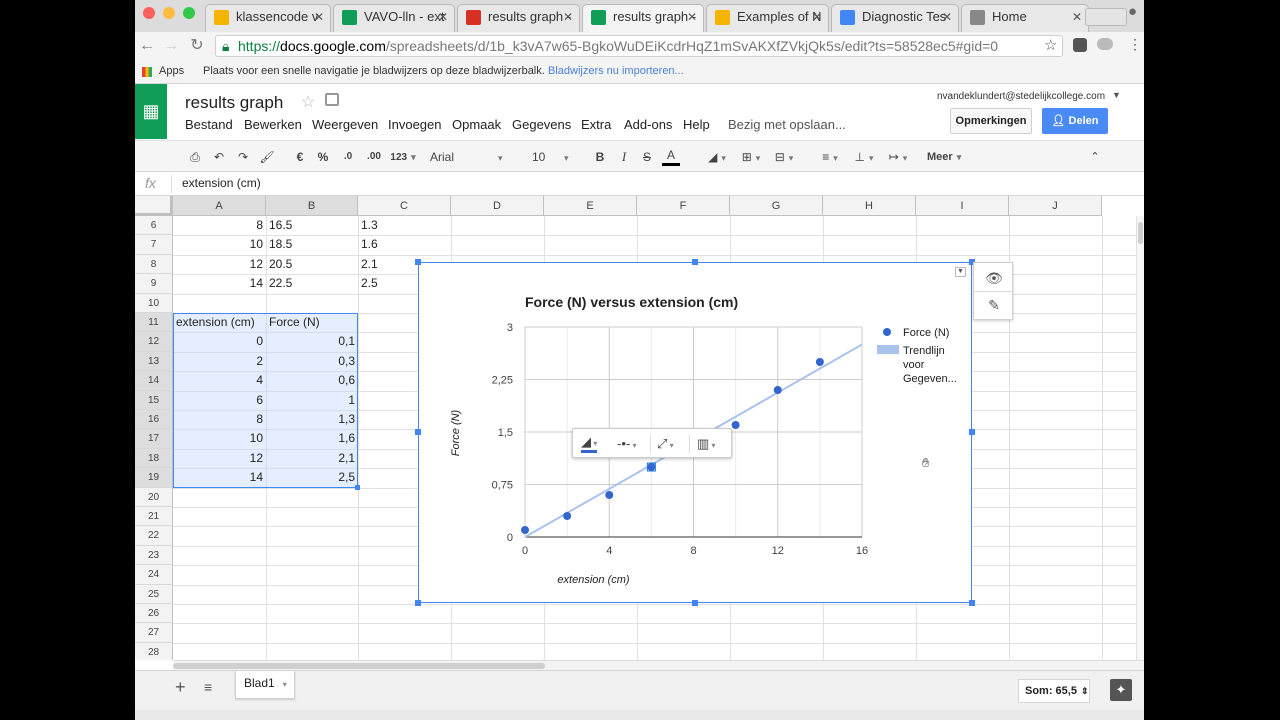 This screenshot has height=720, width=1280. Describe the element at coordinates (219, 206) in the screenshot. I see `column-header-a: A` at that location.